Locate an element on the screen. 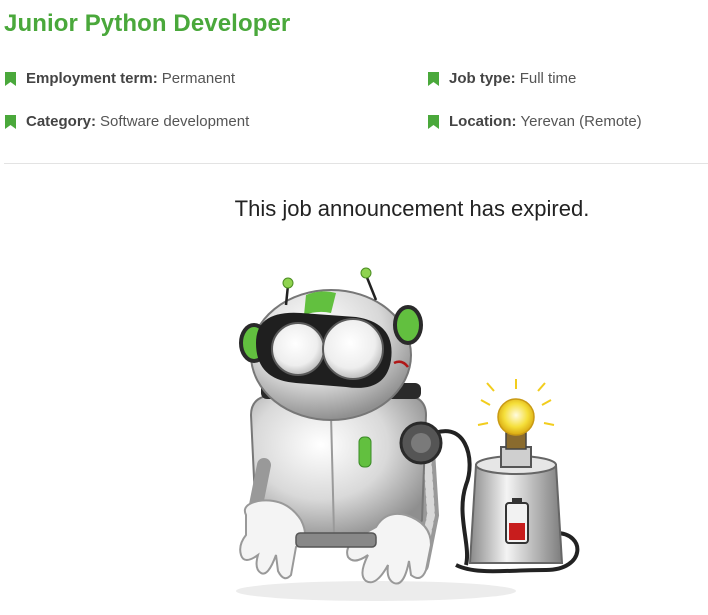 Image resolution: width=708 pixels, height=615 pixels. detail-job-type: Job type: Full time is located at coordinates (502, 78).